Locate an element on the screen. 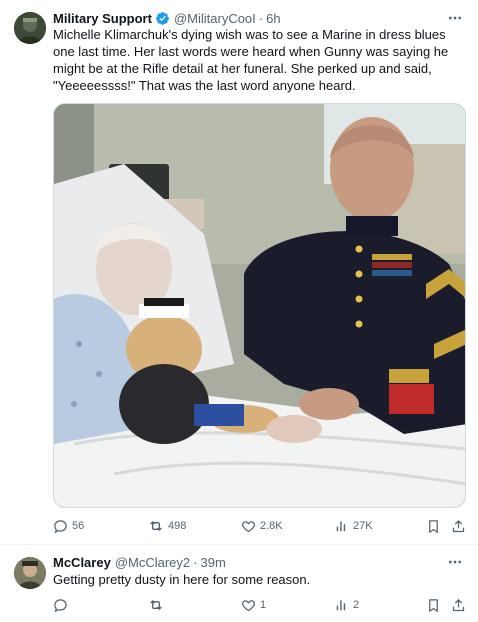 This screenshot has width=478, height=622. tweet-actions: 56 498 2.8K 27K is located at coordinates (260, 526).